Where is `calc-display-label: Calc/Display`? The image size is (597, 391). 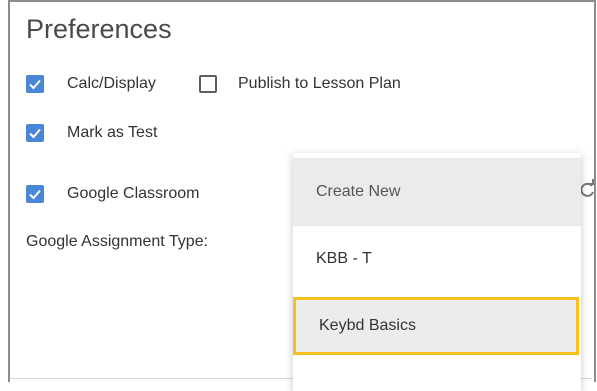
calc-display-label: Calc/Display is located at coordinates (111, 83).